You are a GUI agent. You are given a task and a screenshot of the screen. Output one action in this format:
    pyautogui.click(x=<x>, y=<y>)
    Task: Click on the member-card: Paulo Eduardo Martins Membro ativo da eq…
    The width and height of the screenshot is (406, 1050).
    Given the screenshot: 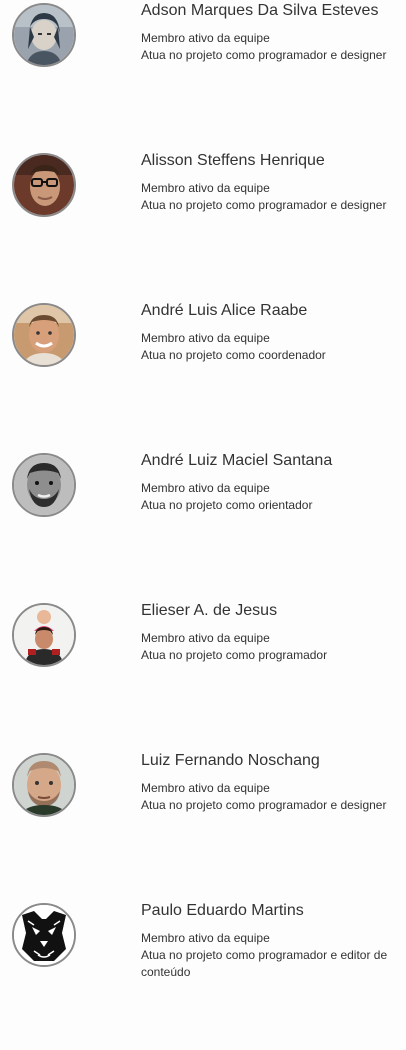 What is the action you would take?
    pyautogui.click(x=203, y=975)
    